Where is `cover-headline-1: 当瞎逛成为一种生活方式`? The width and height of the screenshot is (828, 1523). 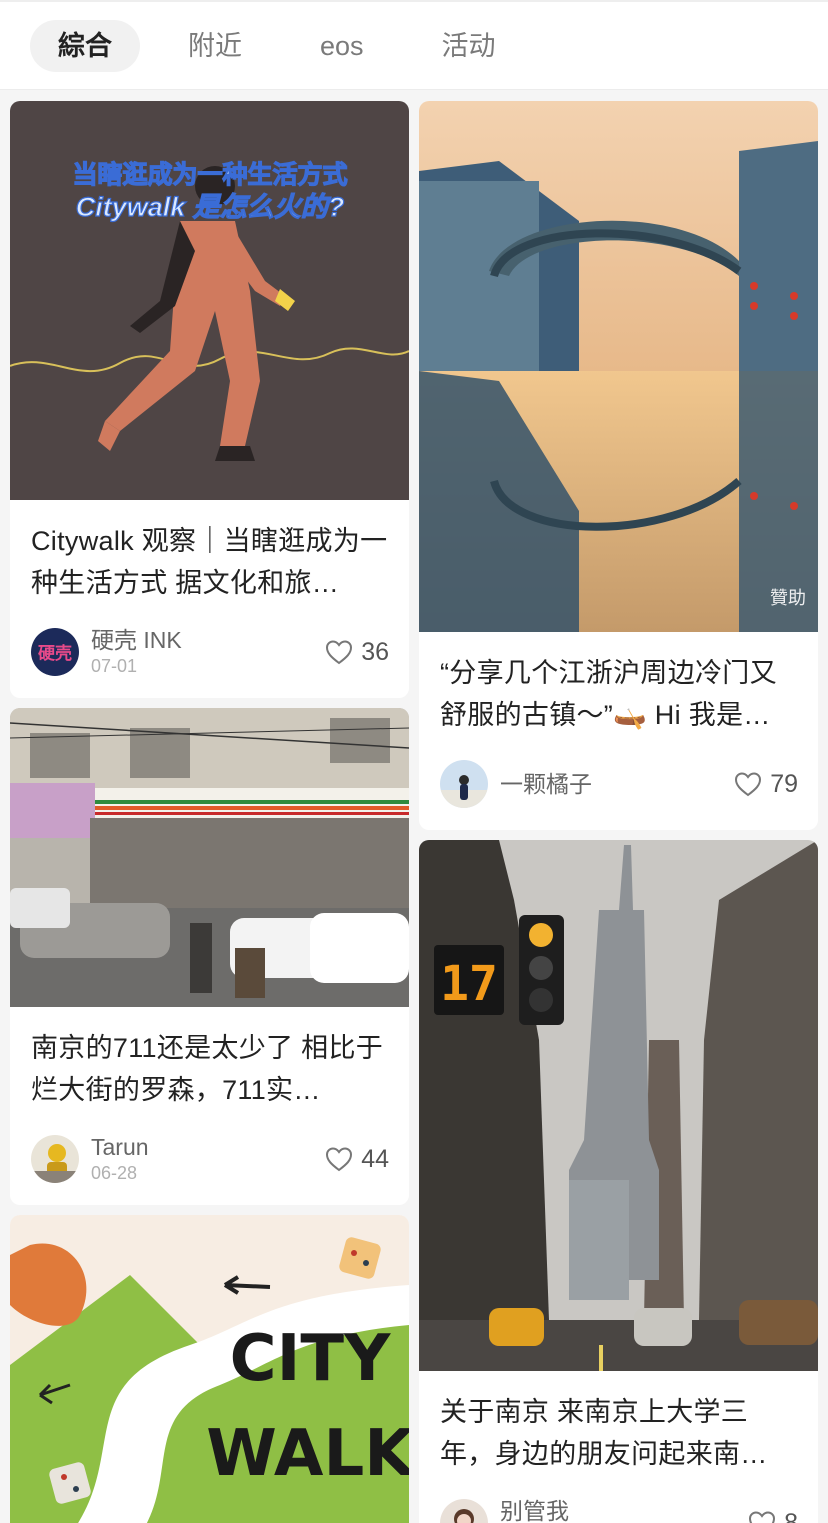 cover-headline-1: 当瞎逛成为一种生活方式 is located at coordinates (209, 174).